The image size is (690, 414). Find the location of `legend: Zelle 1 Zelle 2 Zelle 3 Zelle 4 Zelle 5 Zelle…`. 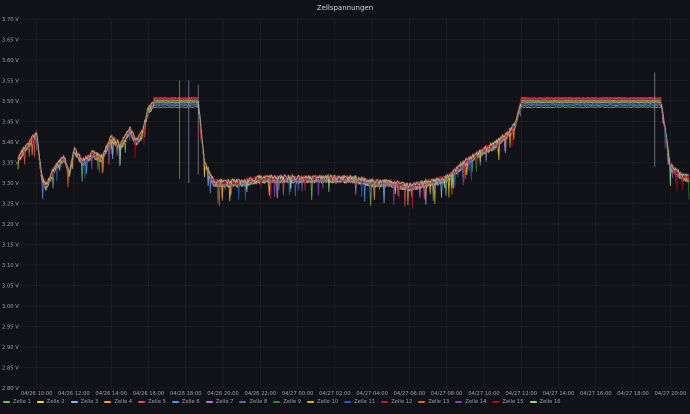

legend: Zelle 1 Zelle 2 Zelle 3 Zelle 4 Zelle 5 Zelle… is located at coordinates (346, 402).